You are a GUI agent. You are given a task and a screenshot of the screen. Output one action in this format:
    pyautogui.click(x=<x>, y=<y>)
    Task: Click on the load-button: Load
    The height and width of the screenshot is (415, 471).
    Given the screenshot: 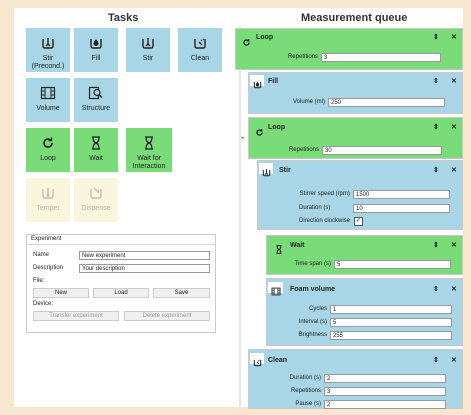 What is the action you would take?
    pyautogui.click(x=121, y=293)
    